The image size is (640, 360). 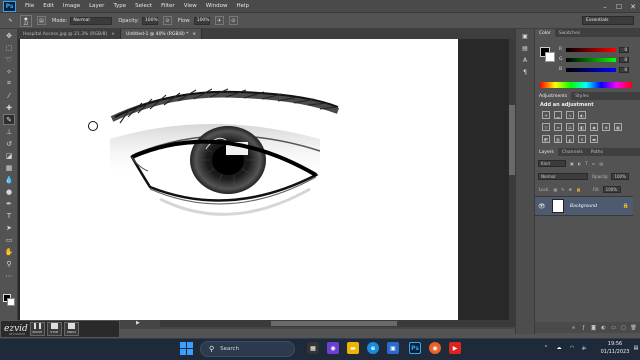 What do you see at coordinates (597, 152) in the screenshot?
I see `tab-paths: Paths` at bounding box center [597, 152].